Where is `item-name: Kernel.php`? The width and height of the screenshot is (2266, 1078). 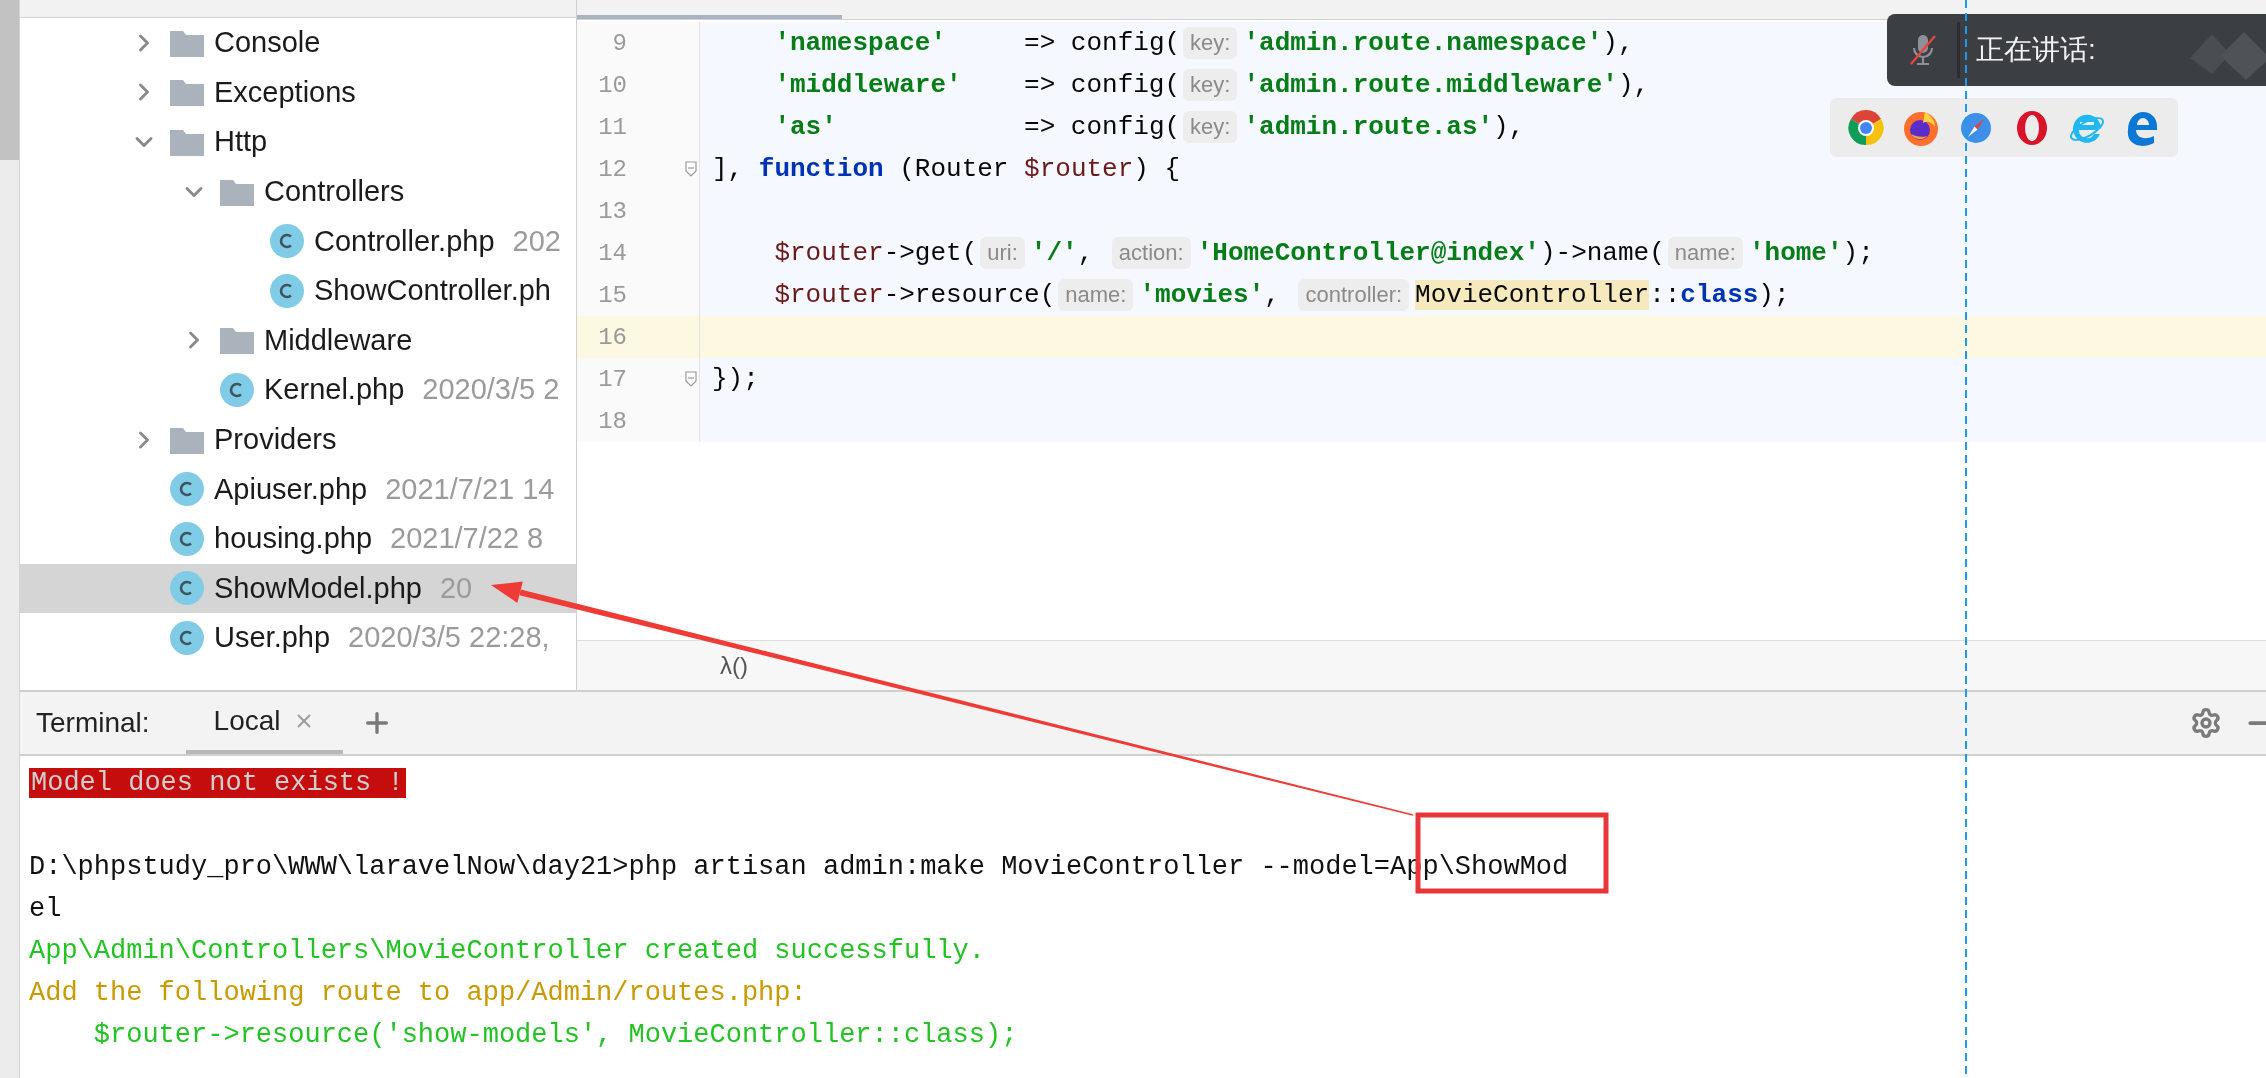
item-name: Kernel.php is located at coordinates (334, 390).